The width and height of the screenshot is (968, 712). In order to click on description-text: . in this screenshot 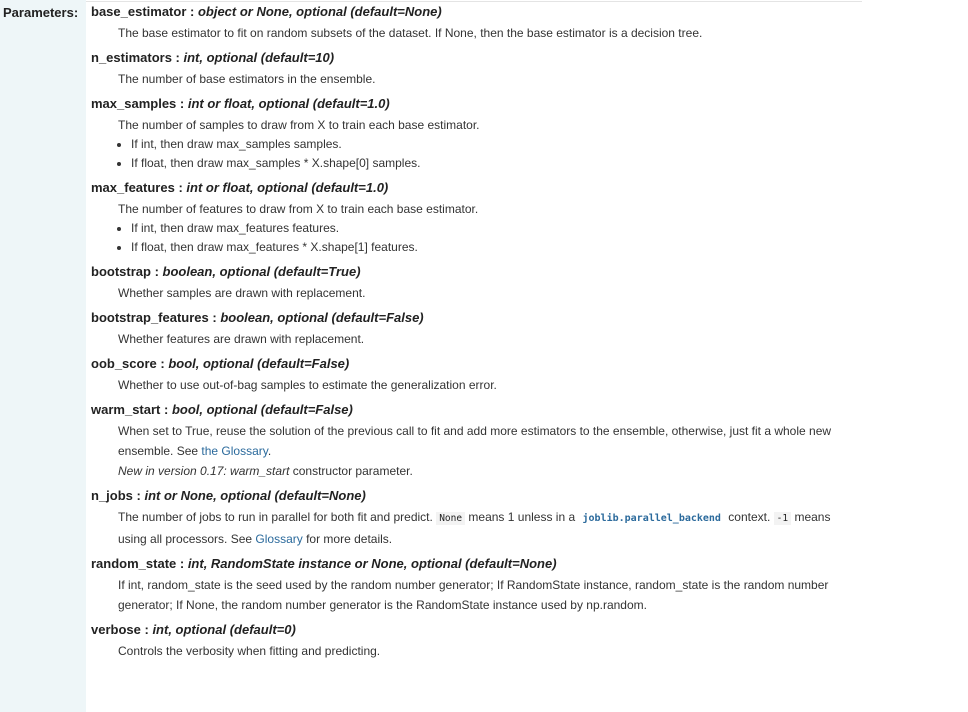, I will do `click(269, 451)`.